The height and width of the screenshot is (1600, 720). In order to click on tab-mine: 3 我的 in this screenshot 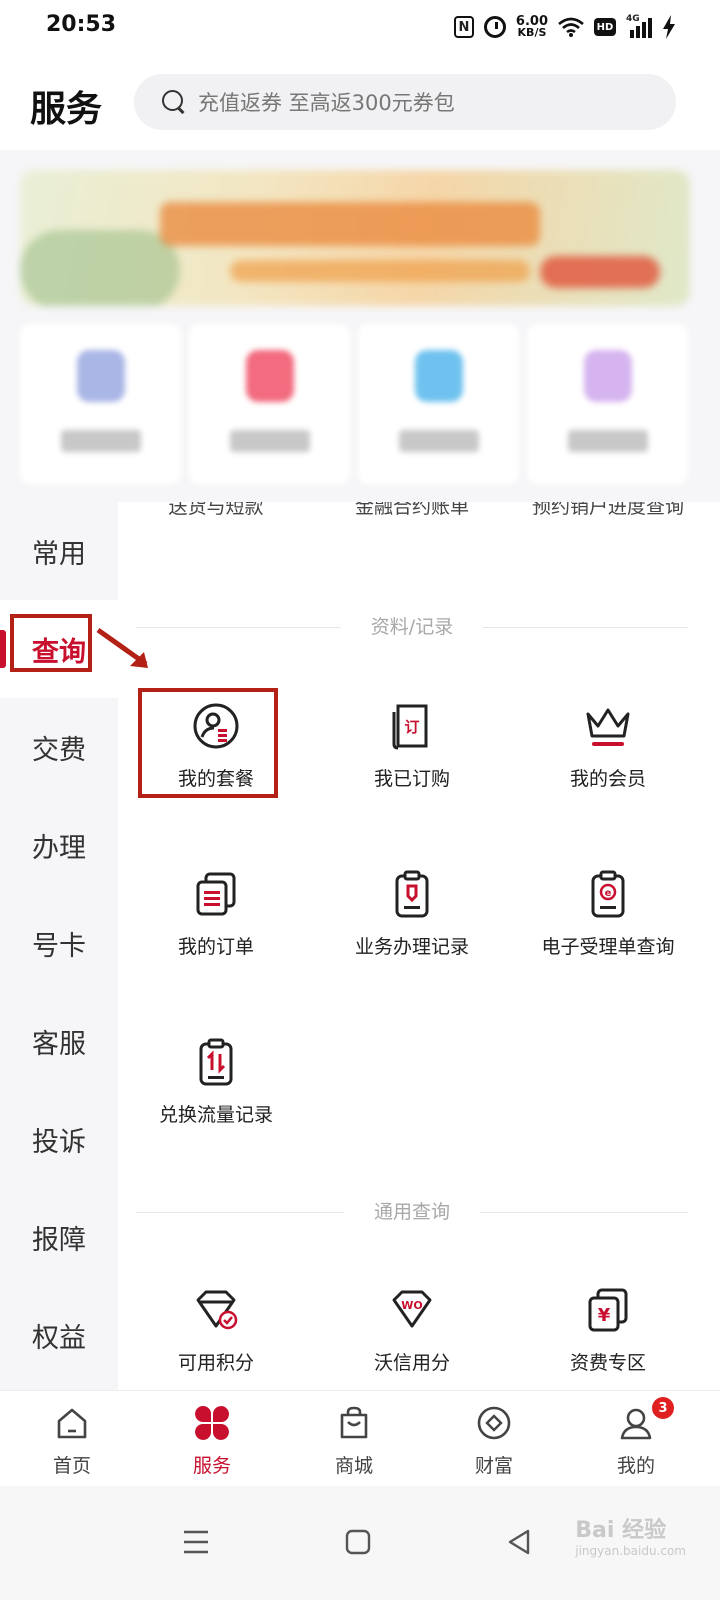, I will do `click(636, 1439)`.